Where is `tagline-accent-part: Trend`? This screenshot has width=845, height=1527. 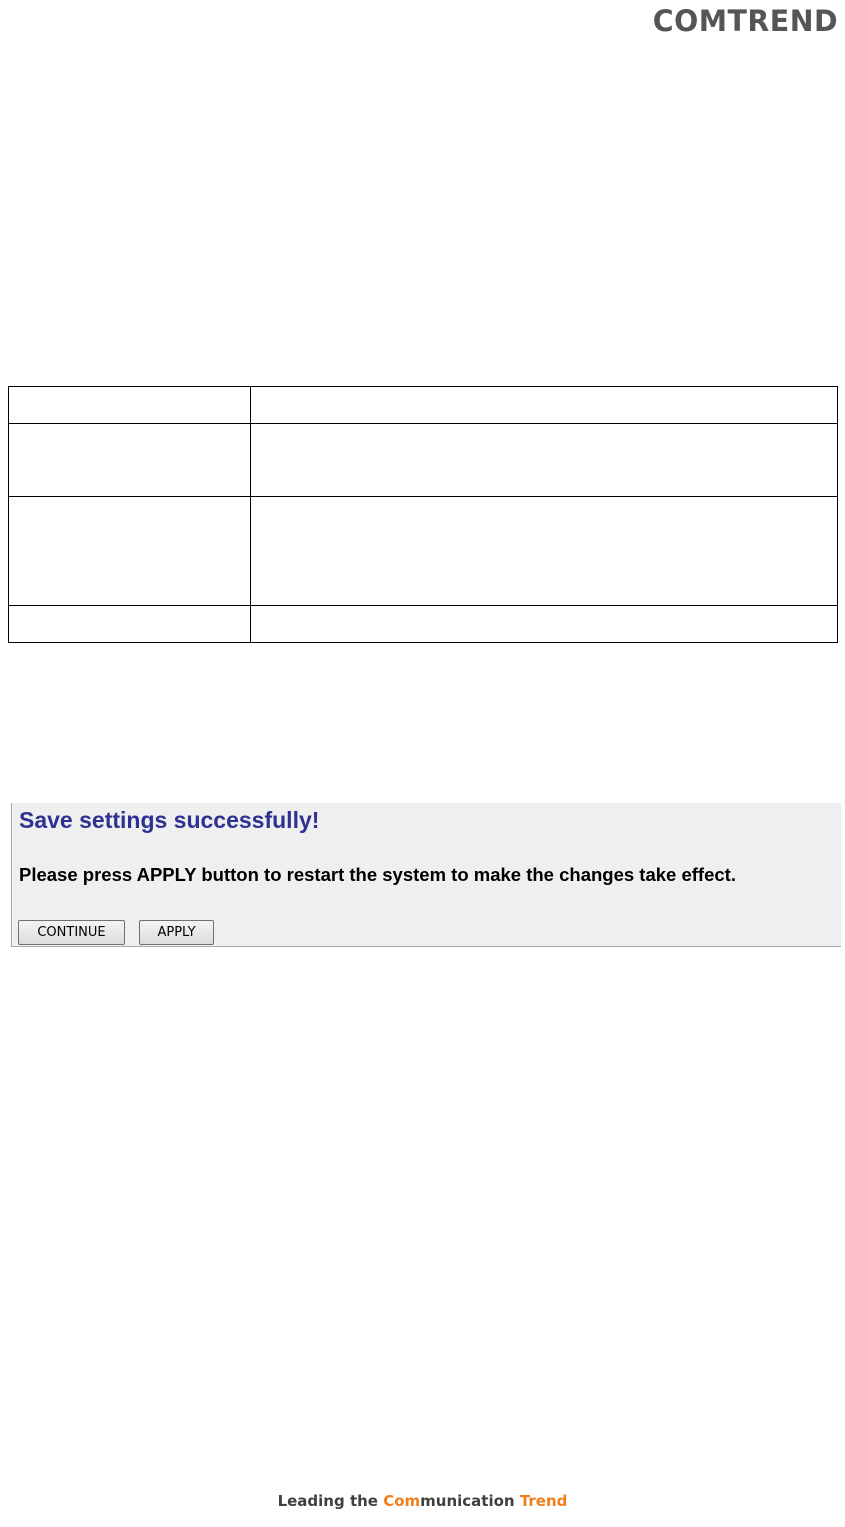
tagline-accent-part: Trend is located at coordinates (543, 1501).